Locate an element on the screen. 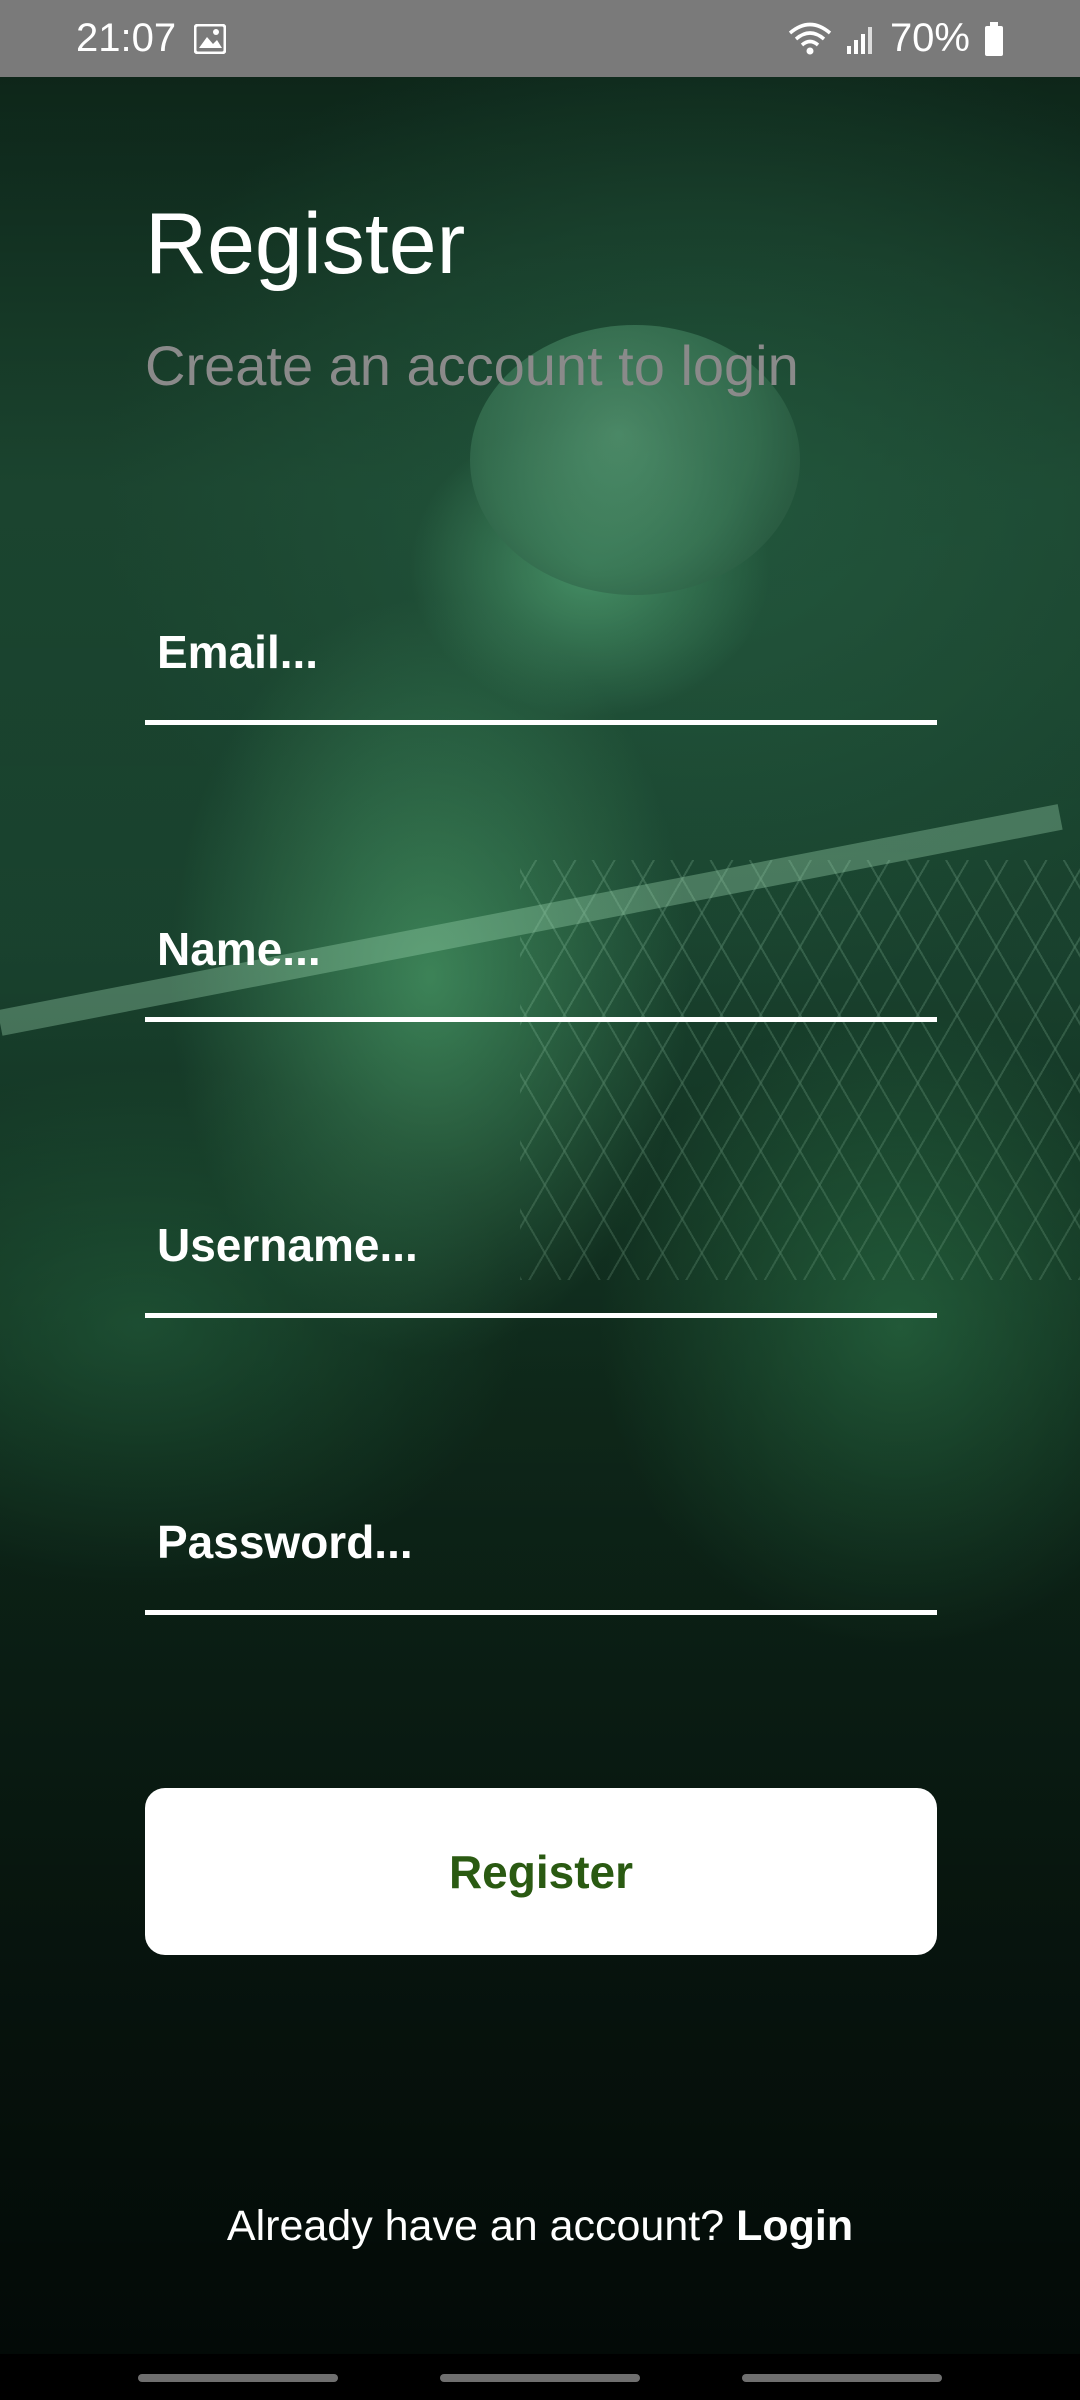  signal-icon is located at coordinates (861, 39).